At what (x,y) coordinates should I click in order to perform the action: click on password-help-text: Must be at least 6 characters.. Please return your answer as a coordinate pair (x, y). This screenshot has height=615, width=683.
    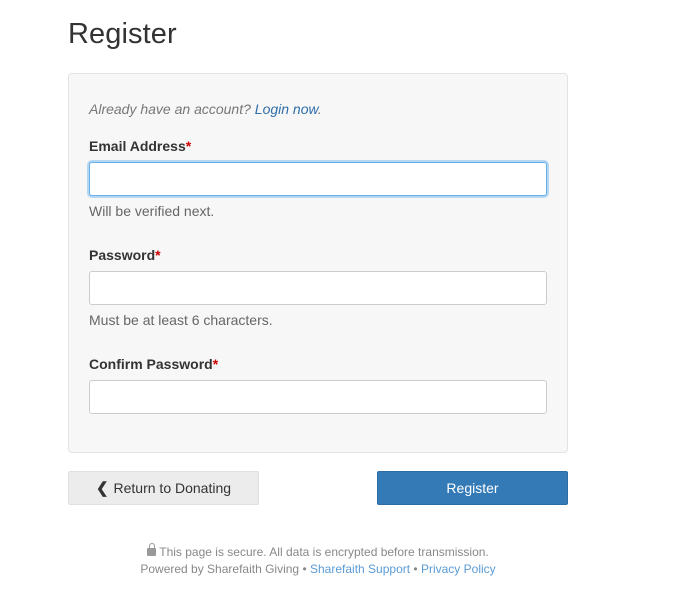
    Looking at the image, I should click on (181, 320).